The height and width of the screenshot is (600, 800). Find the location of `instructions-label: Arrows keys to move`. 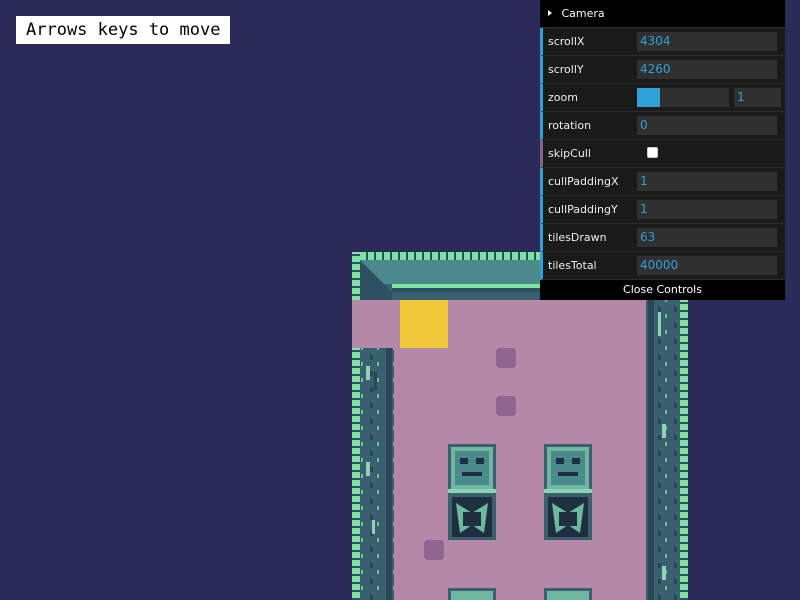

instructions-label: Arrows keys to move is located at coordinates (123, 30).